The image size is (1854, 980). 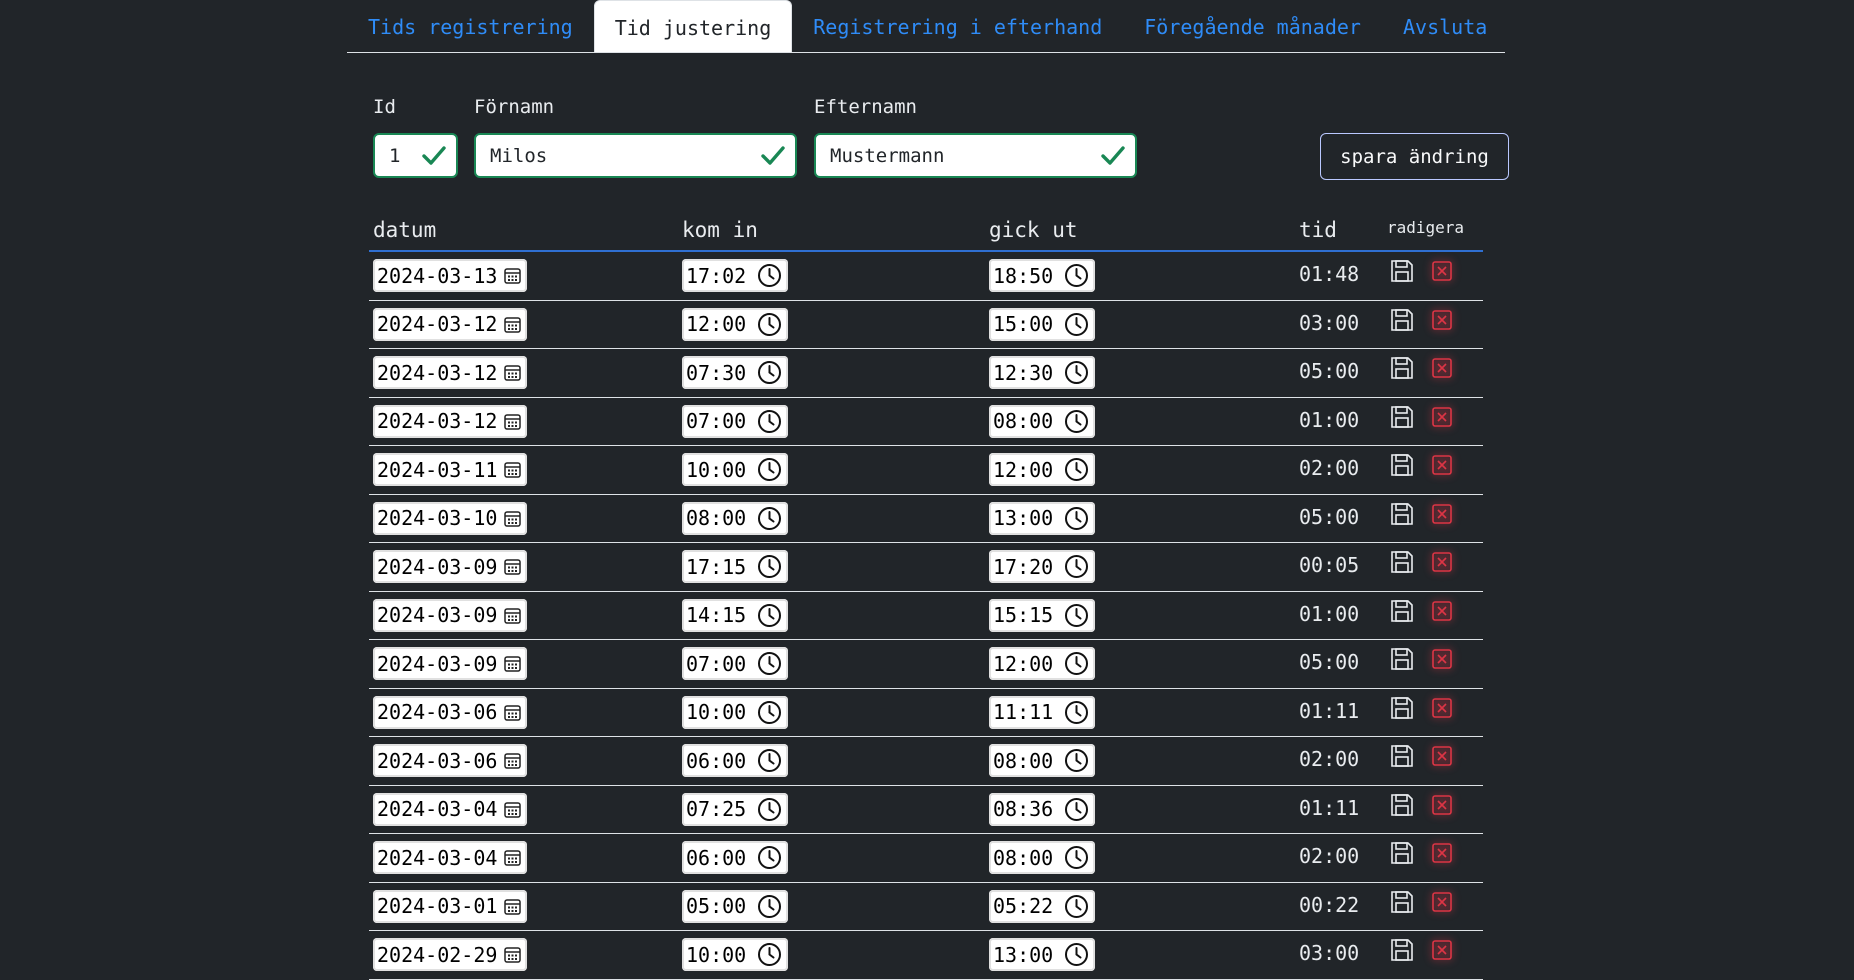 I want to click on id-field: 1, so click(x=415, y=155).